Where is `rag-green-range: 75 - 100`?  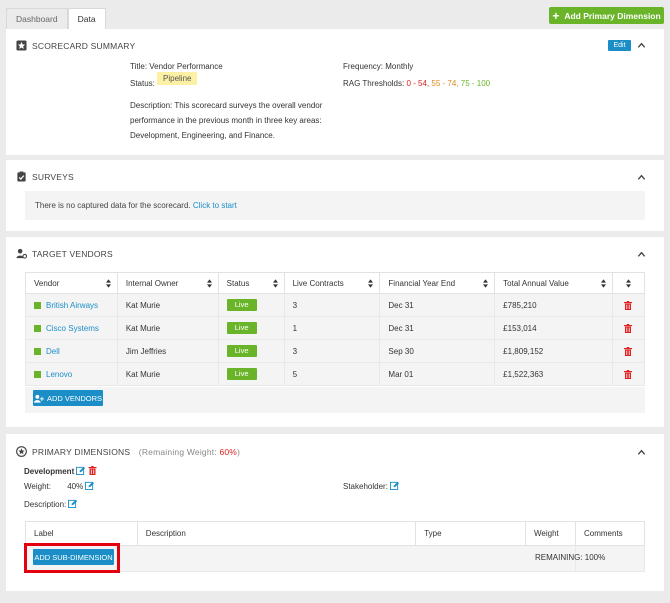 rag-green-range: 75 - 100 is located at coordinates (475, 83).